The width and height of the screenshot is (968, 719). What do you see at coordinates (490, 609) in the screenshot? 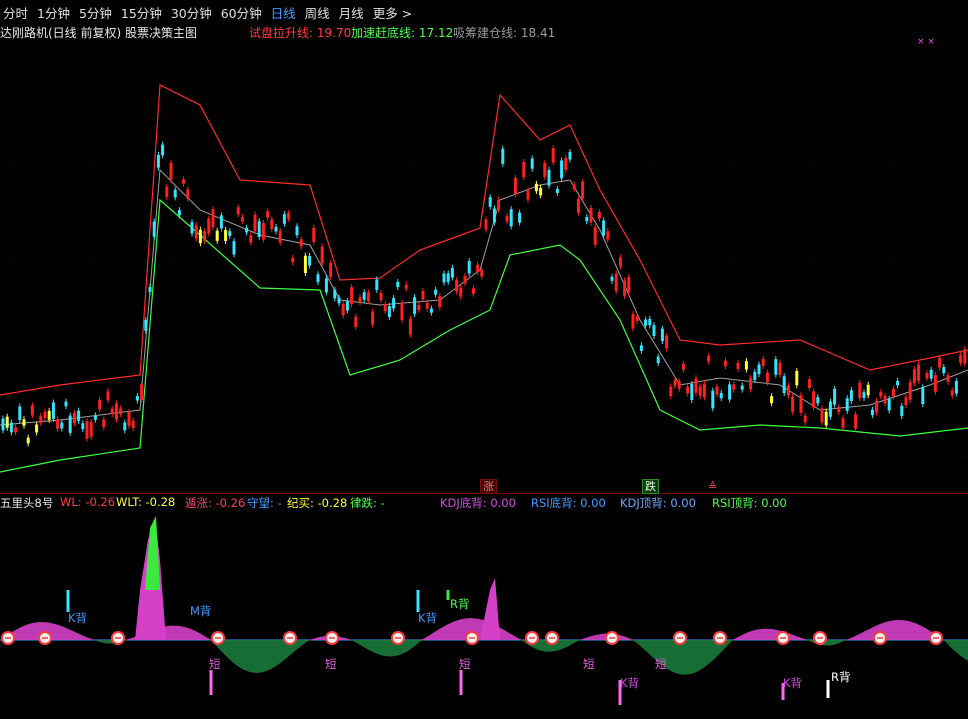
I see `sub-spike` at bounding box center [490, 609].